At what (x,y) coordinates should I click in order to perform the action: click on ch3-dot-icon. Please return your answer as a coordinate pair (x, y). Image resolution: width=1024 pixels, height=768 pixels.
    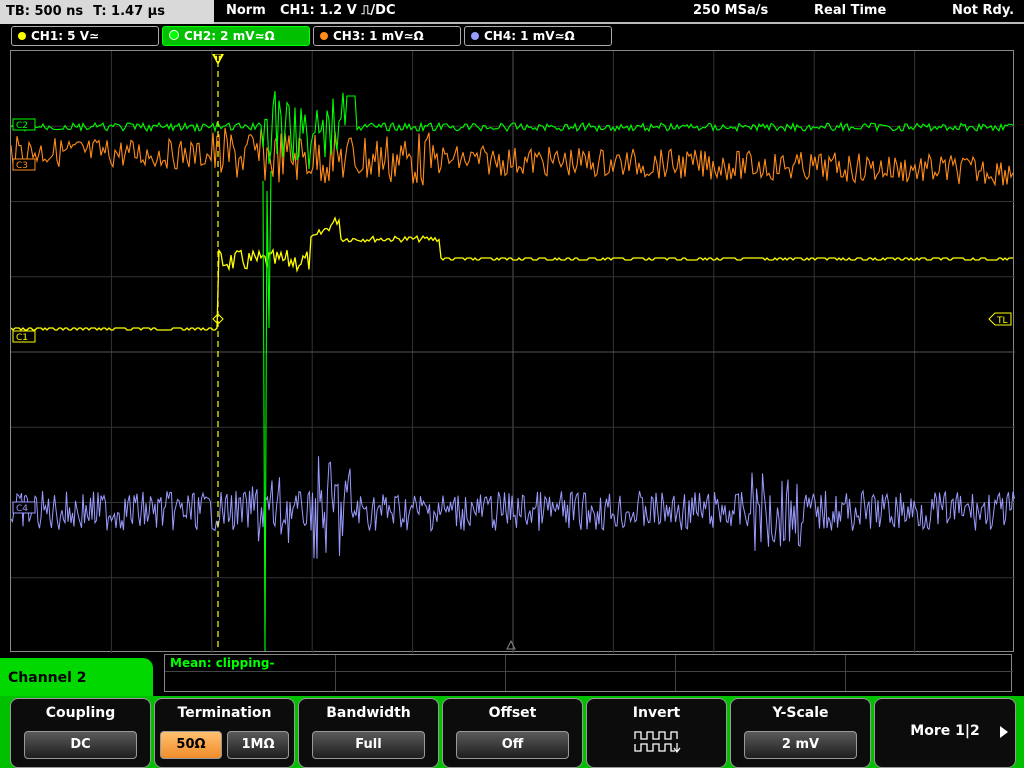
    Looking at the image, I should click on (324, 36).